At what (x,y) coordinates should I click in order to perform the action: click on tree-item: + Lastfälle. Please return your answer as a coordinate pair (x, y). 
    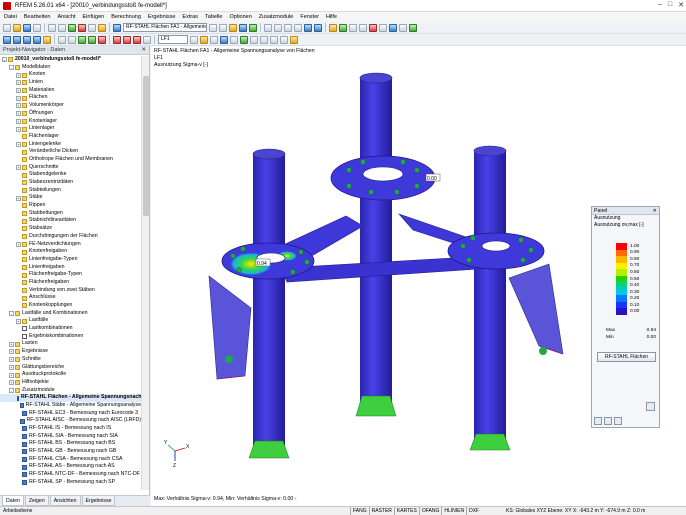
    Looking at the image, I should click on (70, 321).